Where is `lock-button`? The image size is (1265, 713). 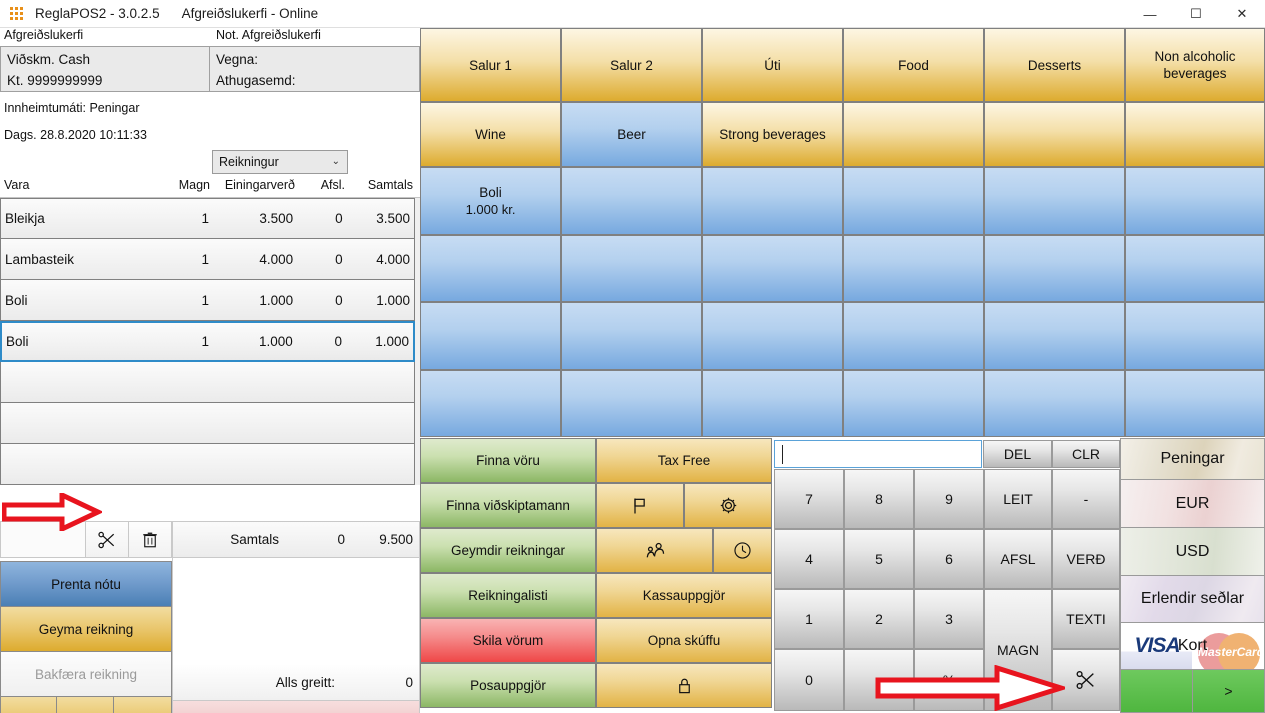 lock-button is located at coordinates (684, 685).